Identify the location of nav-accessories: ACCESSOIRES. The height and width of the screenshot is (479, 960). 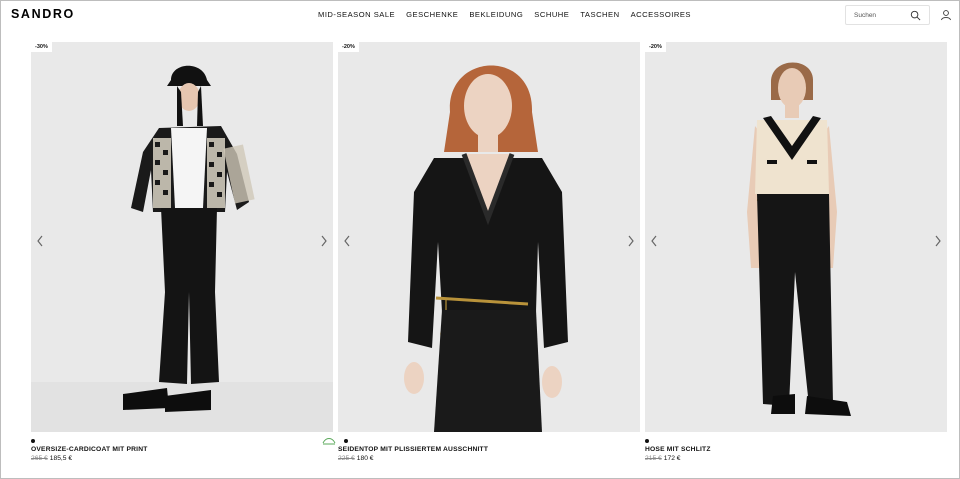
(661, 14).